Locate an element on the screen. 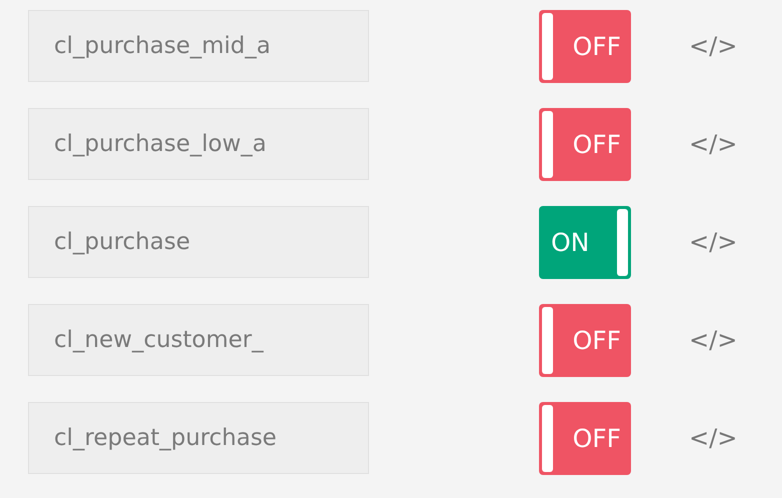 The width and height of the screenshot is (782, 498). name-field: cl_repeat_purchase is located at coordinates (198, 438).